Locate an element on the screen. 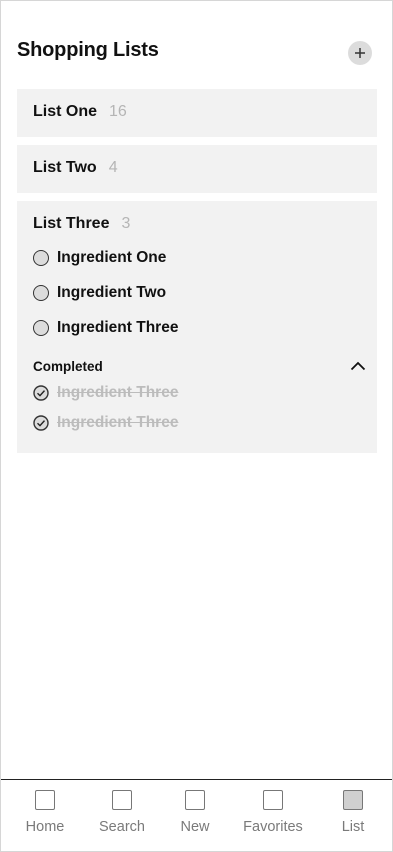 This screenshot has height=852, width=393. list-count: 4 is located at coordinates (113, 167).